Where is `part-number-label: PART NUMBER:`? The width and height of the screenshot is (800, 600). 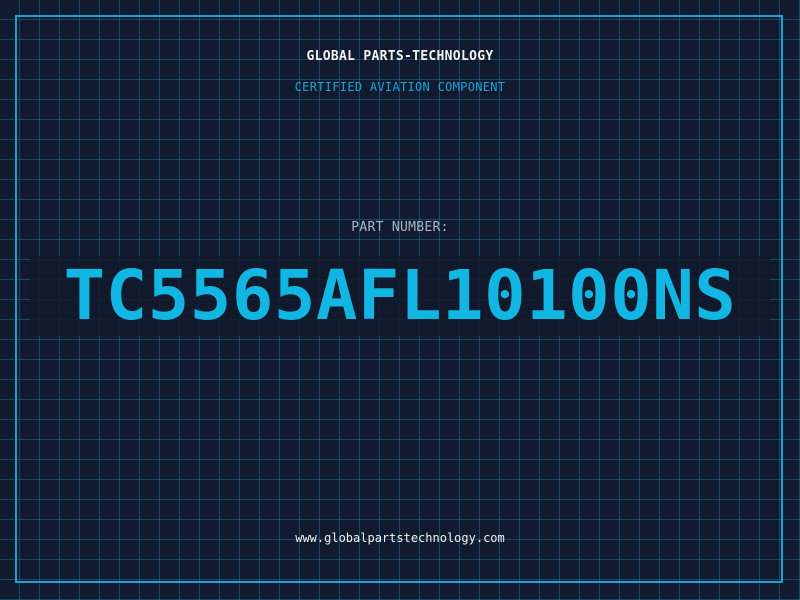 part-number-label: PART NUMBER: is located at coordinates (400, 227).